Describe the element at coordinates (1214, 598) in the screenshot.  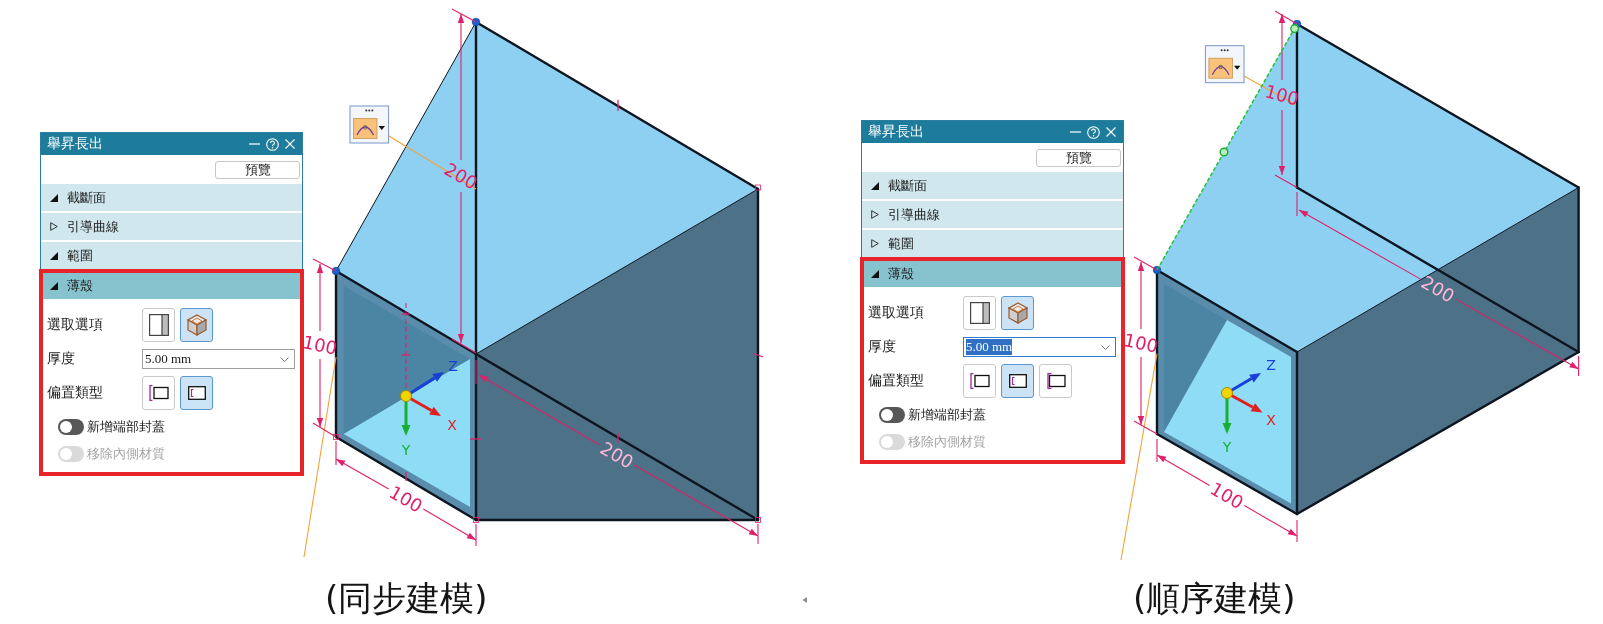
I see `figure-caption: (順序建模)` at that location.